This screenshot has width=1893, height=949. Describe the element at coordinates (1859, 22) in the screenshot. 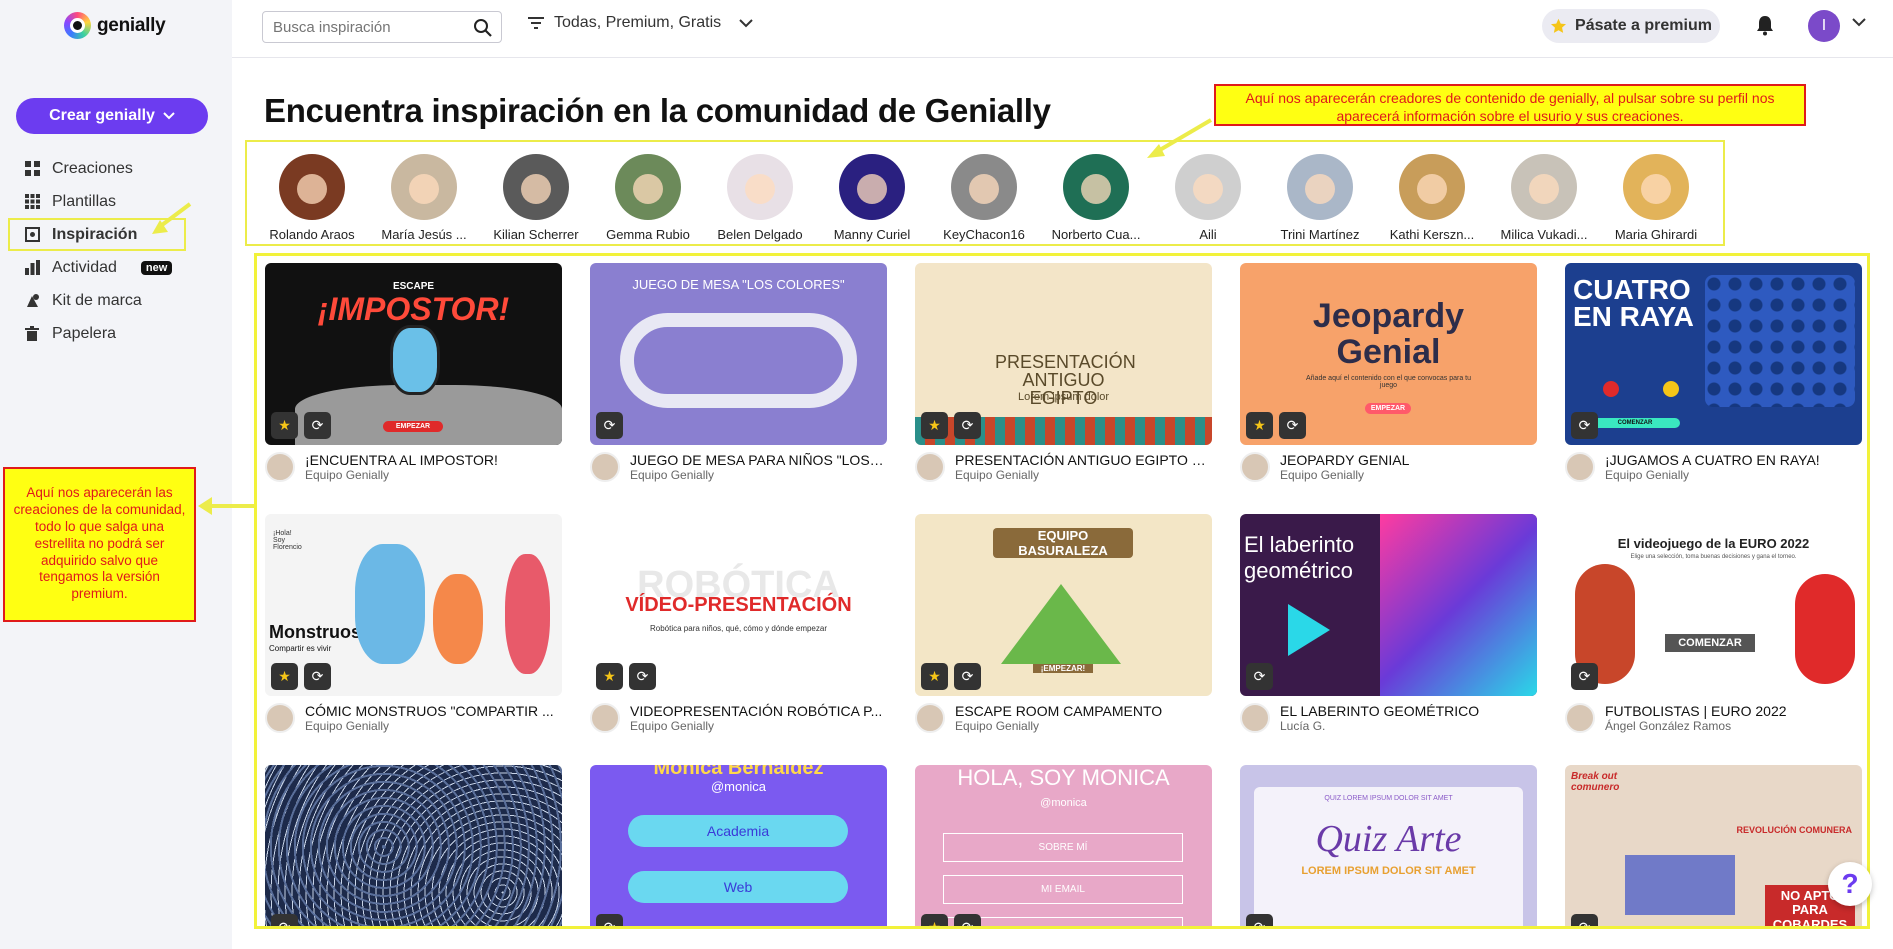

I see `chevron-down-icon` at that location.